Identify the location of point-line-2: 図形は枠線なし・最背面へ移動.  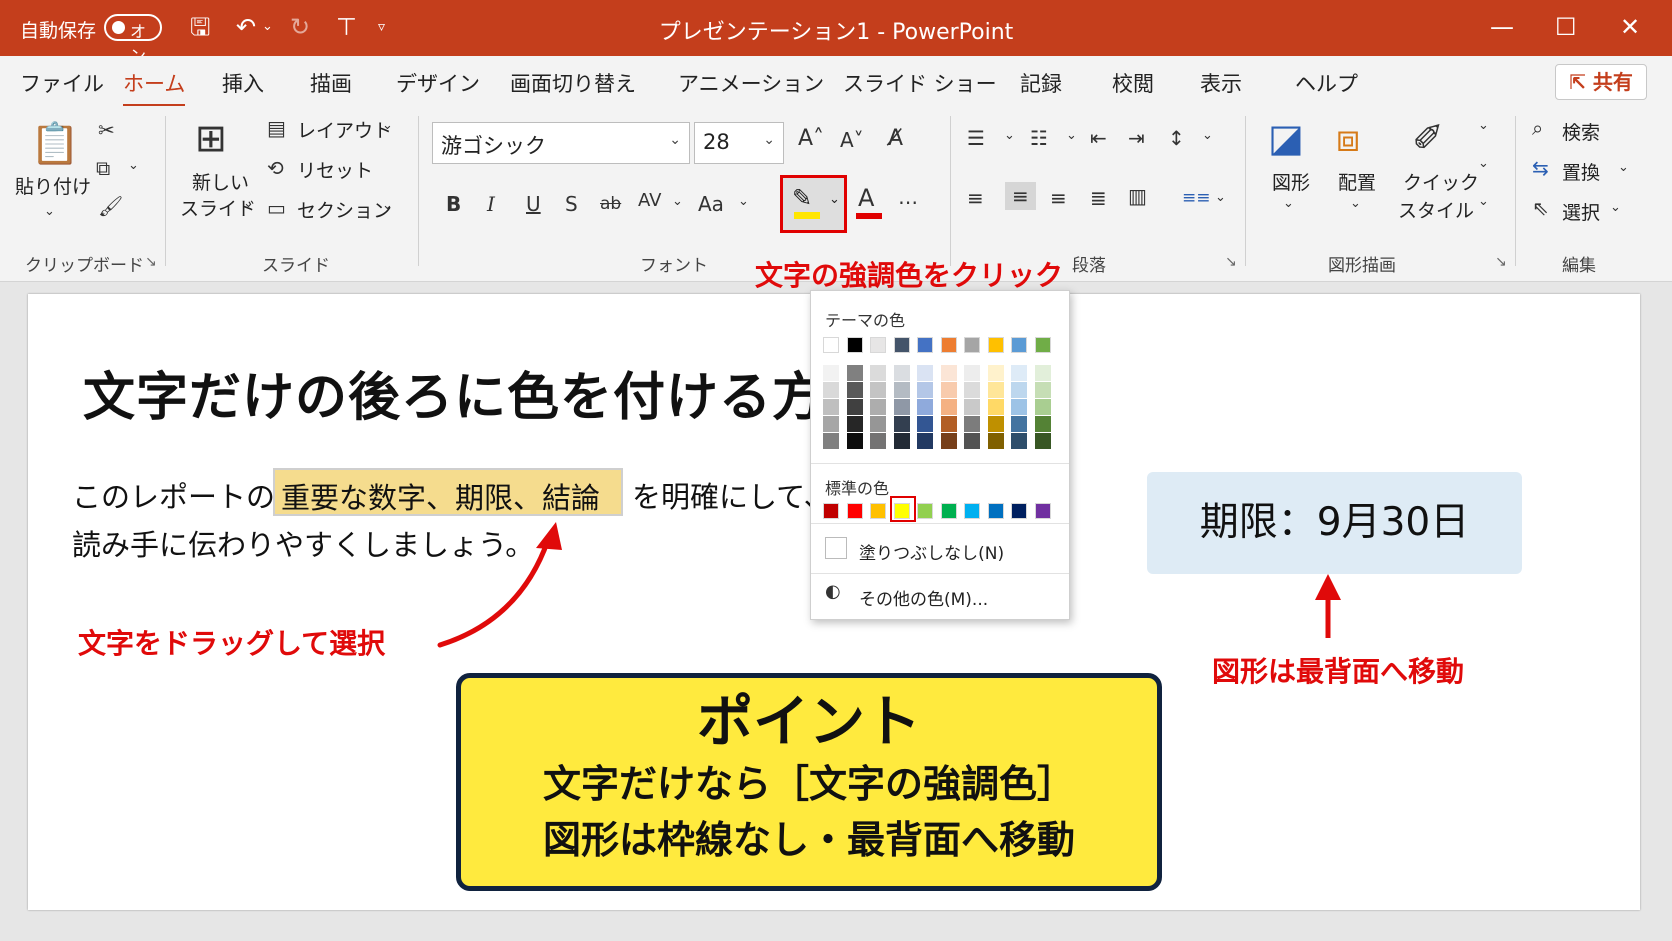
(808, 840).